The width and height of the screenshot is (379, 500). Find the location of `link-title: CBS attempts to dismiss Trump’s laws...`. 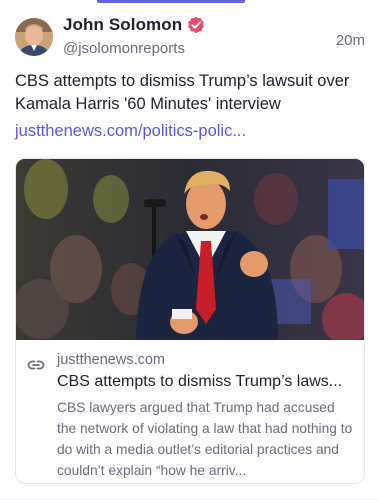

link-title: CBS attempts to dismiss Trump’s laws... is located at coordinates (206, 382).